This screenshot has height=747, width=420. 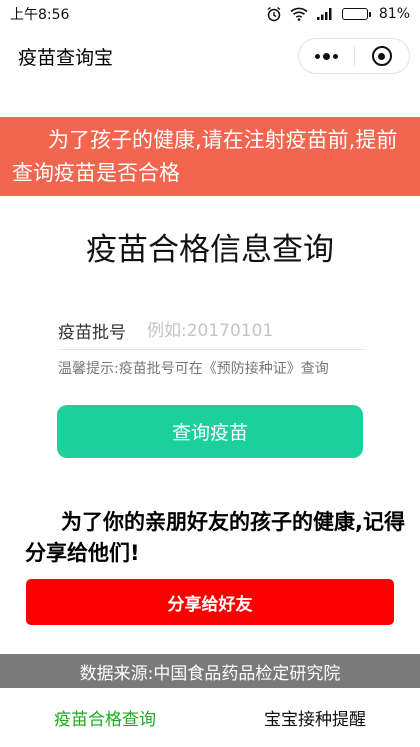 I want to click on battery-percent: 81%, so click(x=394, y=14).